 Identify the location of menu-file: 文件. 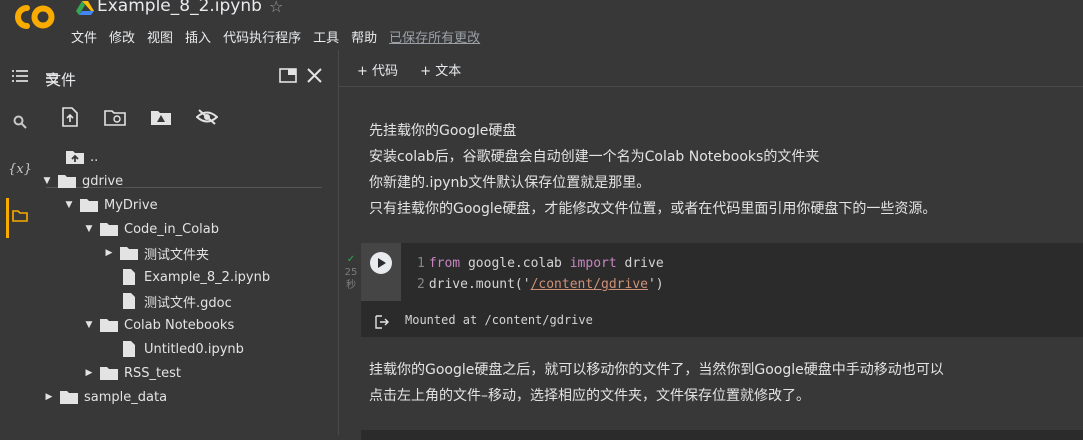
(84, 36).